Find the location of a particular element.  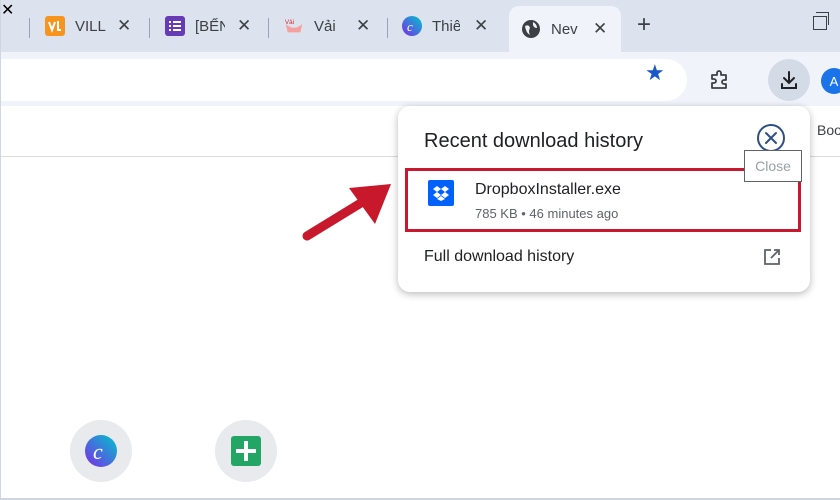

browser-toolbar: ★ A is located at coordinates (420, 79).